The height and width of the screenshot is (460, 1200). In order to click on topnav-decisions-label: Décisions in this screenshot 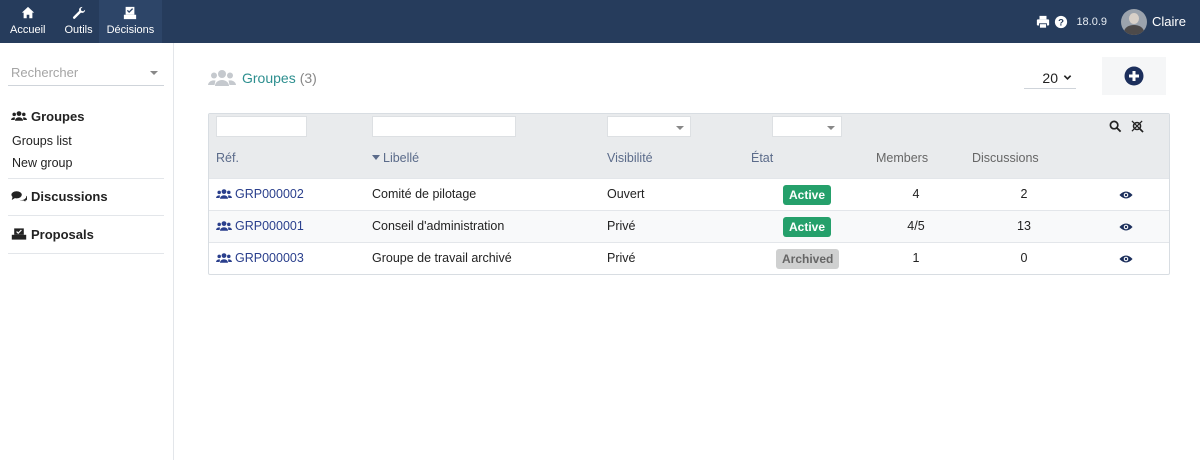, I will do `click(130, 30)`.